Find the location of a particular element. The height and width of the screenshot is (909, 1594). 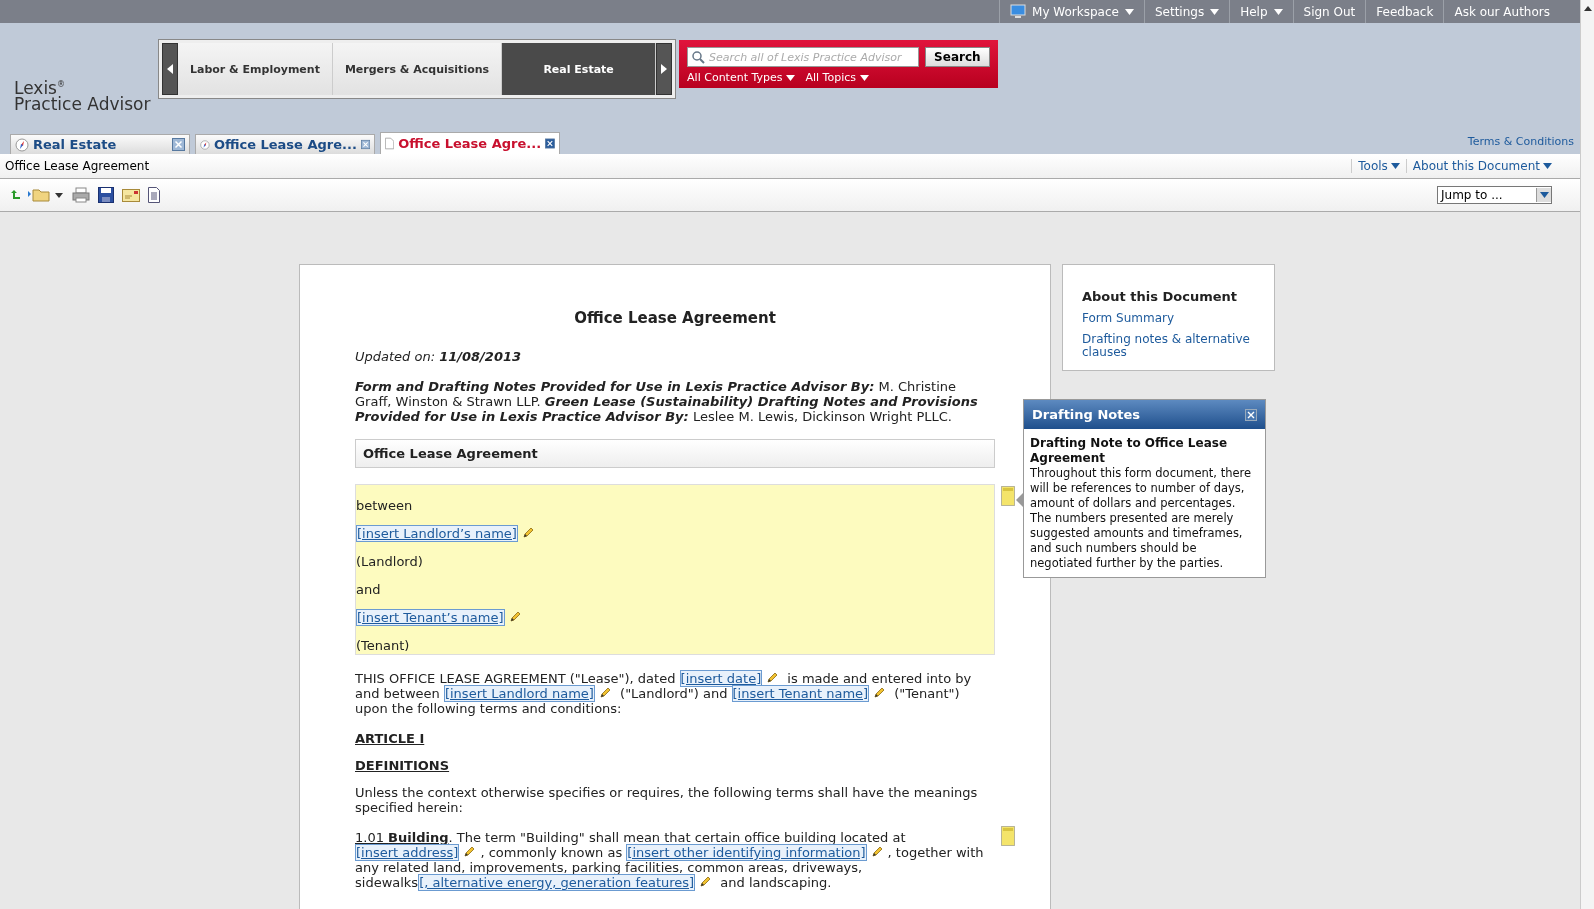

document-heading: Office Lease Agreement is located at coordinates (675, 318).